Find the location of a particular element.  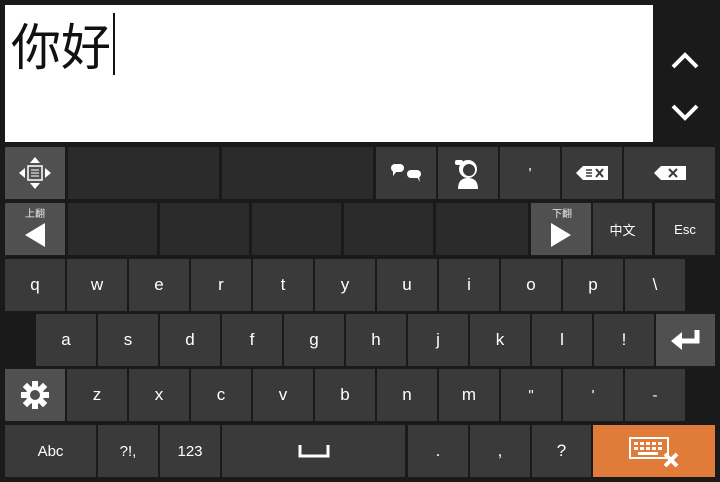

clear-all-button is located at coordinates (592, 173).